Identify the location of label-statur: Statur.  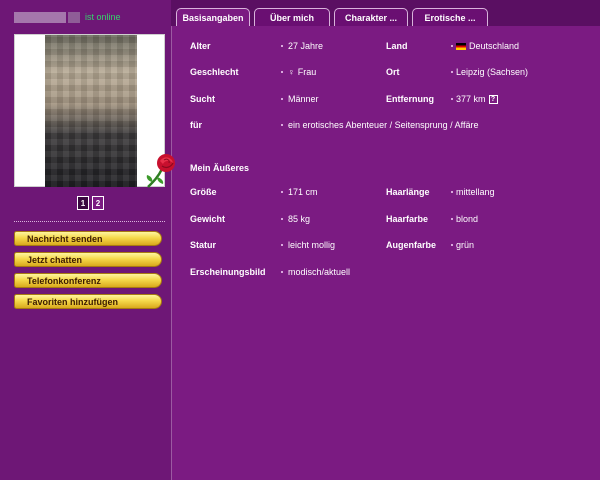
(203, 245).